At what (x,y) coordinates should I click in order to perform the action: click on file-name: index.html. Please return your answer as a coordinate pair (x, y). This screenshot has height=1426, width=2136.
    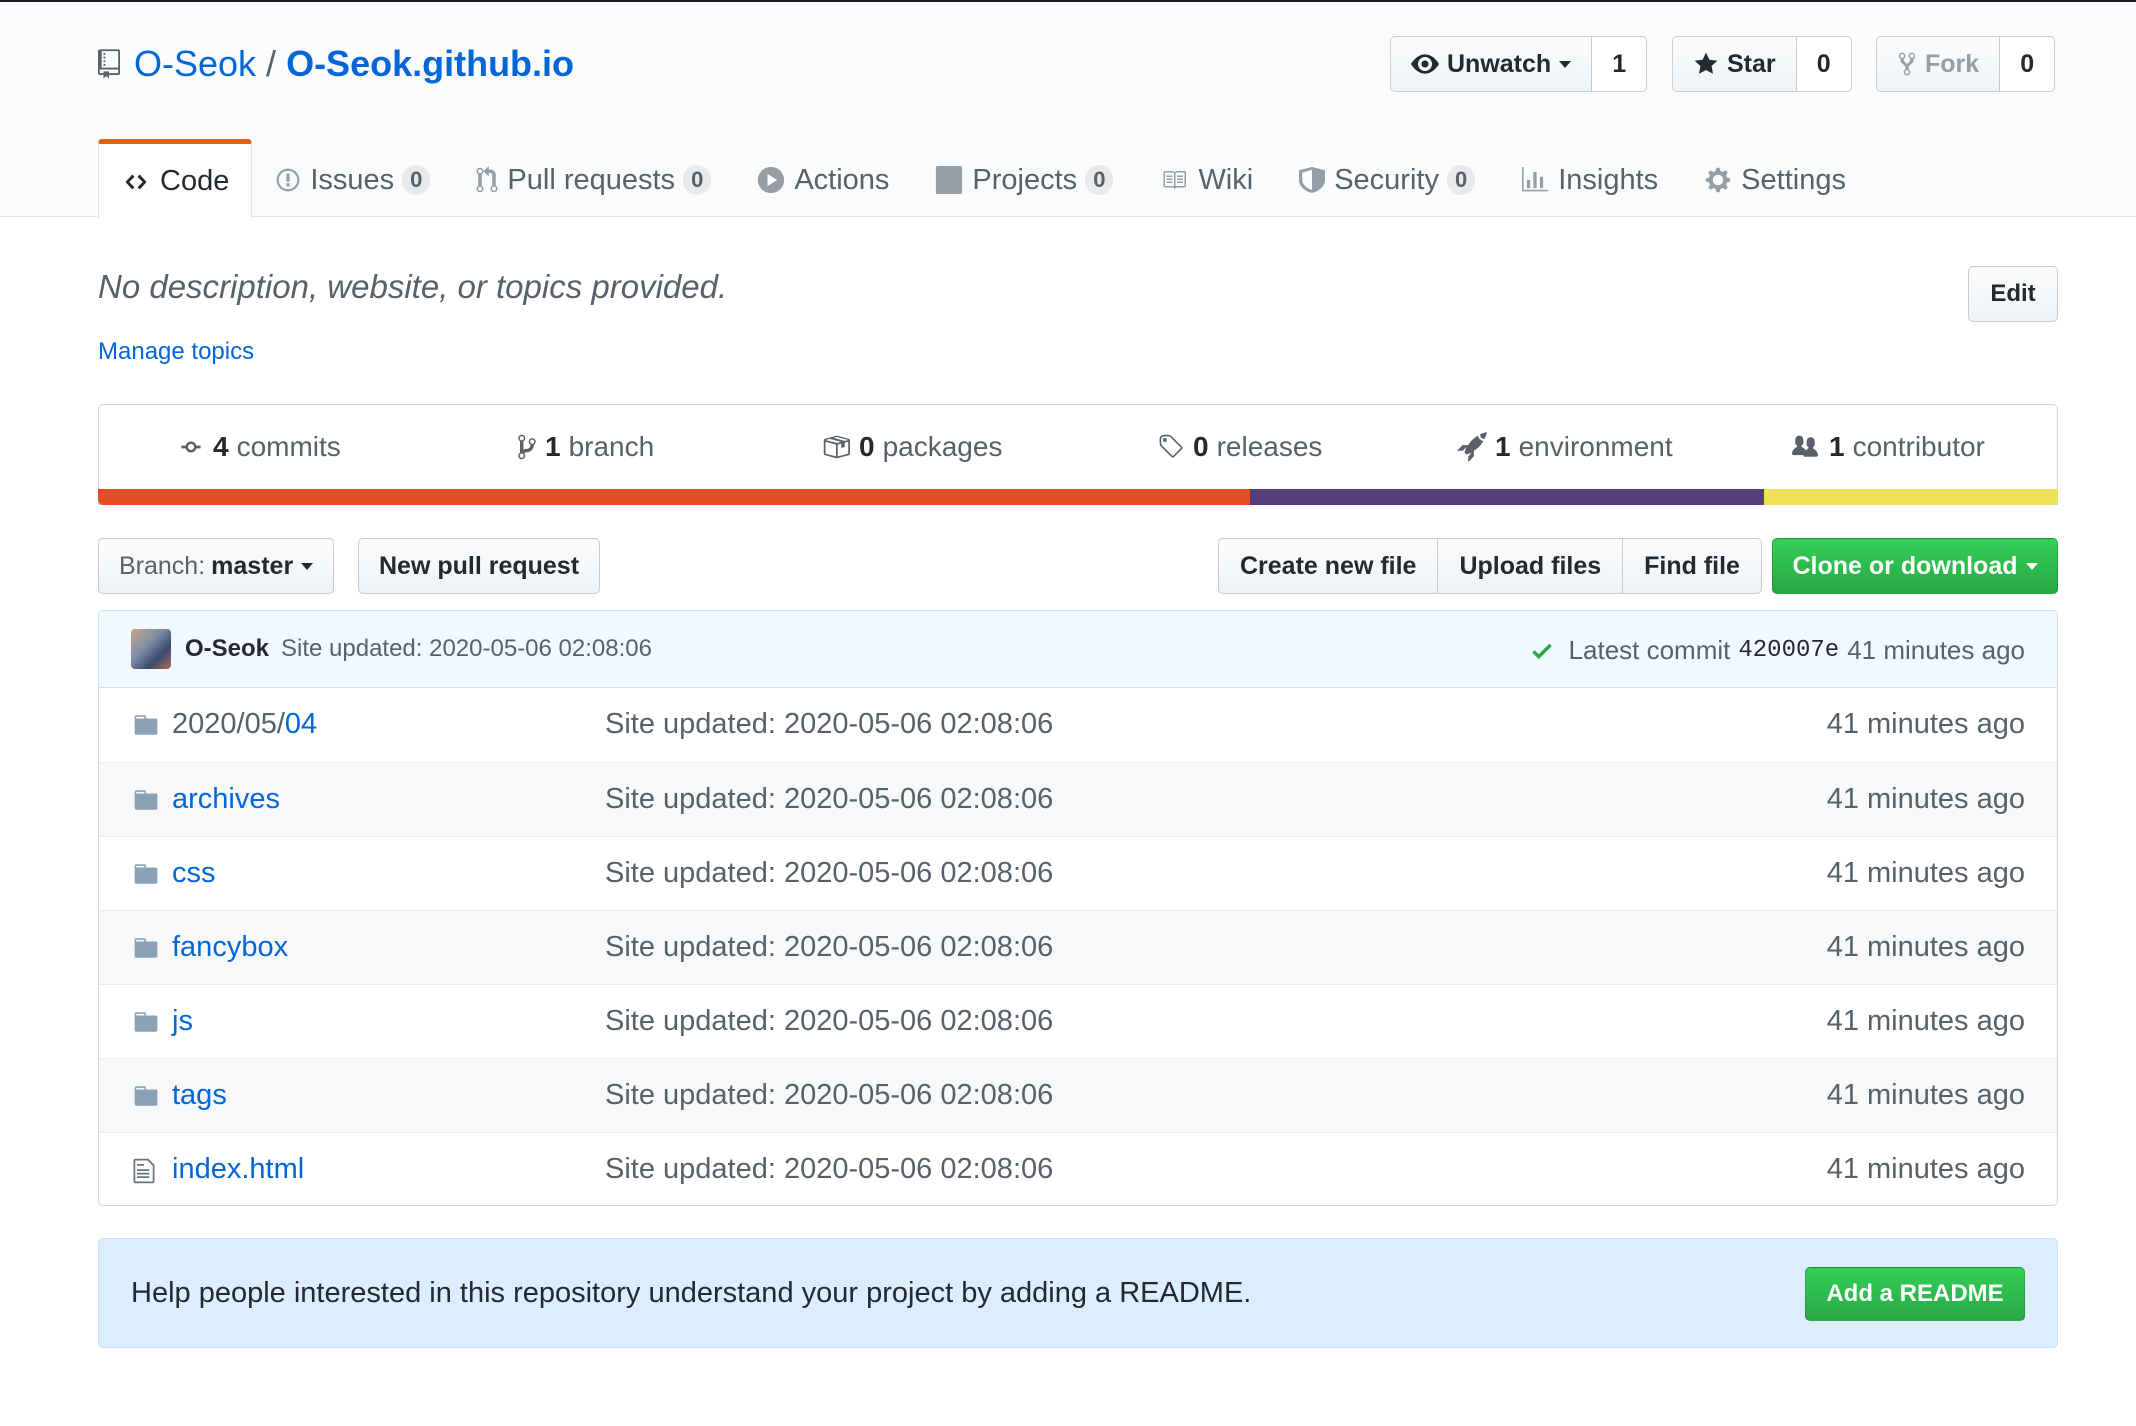
    Looking at the image, I should click on (238, 1169).